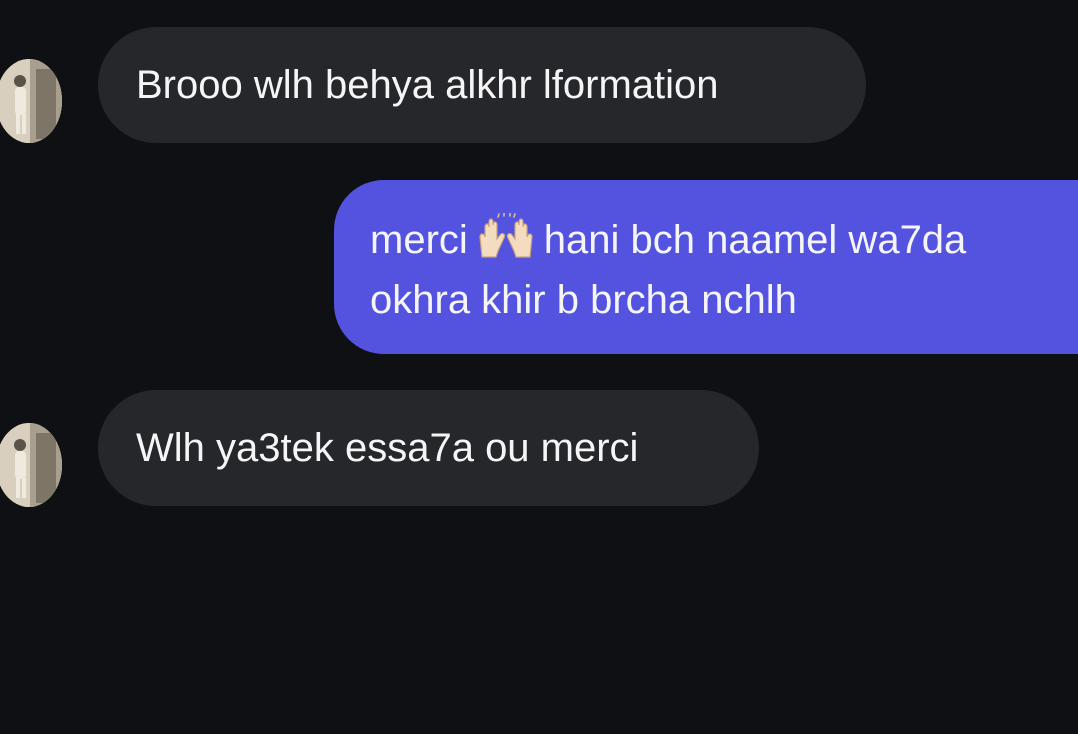 This screenshot has height=734, width=1078. I want to click on message-text: hani bch naamel wa7da, so click(755, 240).